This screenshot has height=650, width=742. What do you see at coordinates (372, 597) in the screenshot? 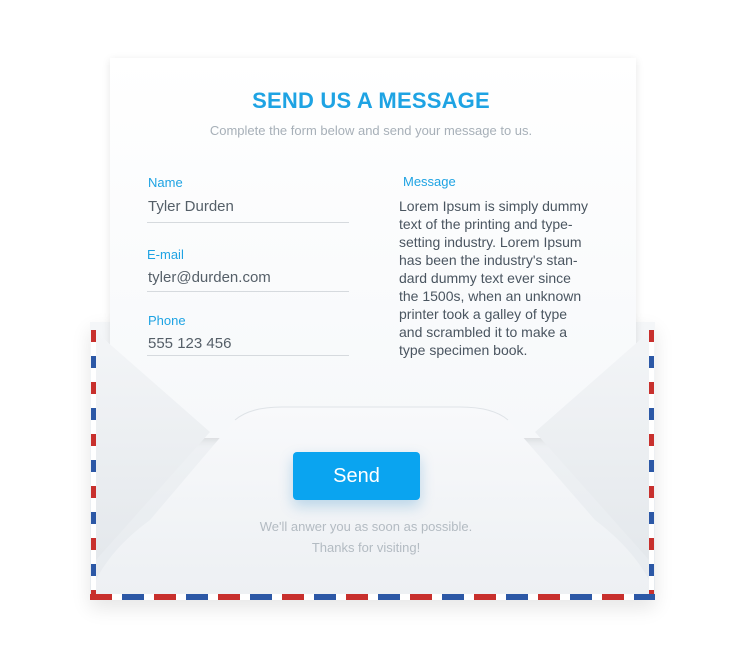
I see `airmail-stripe-bottom` at bounding box center [372, 597].